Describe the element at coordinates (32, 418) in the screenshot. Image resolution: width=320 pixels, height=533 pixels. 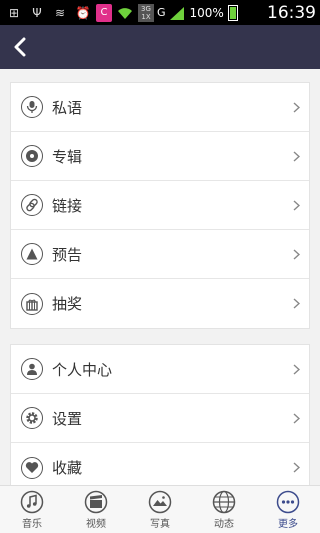
I see `gear-icon` at that location.